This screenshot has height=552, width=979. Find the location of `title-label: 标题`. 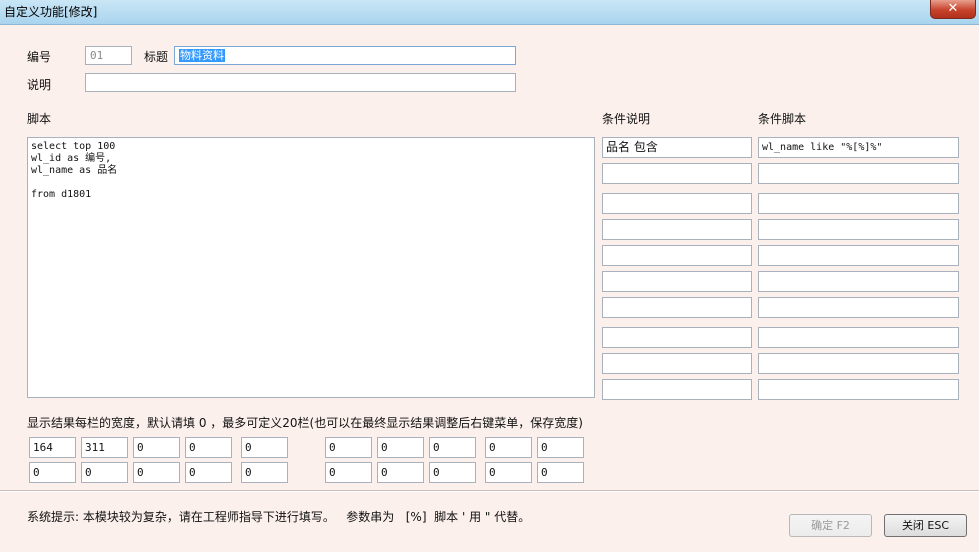

title-label: 标题 is located at coordinates (156, 57).